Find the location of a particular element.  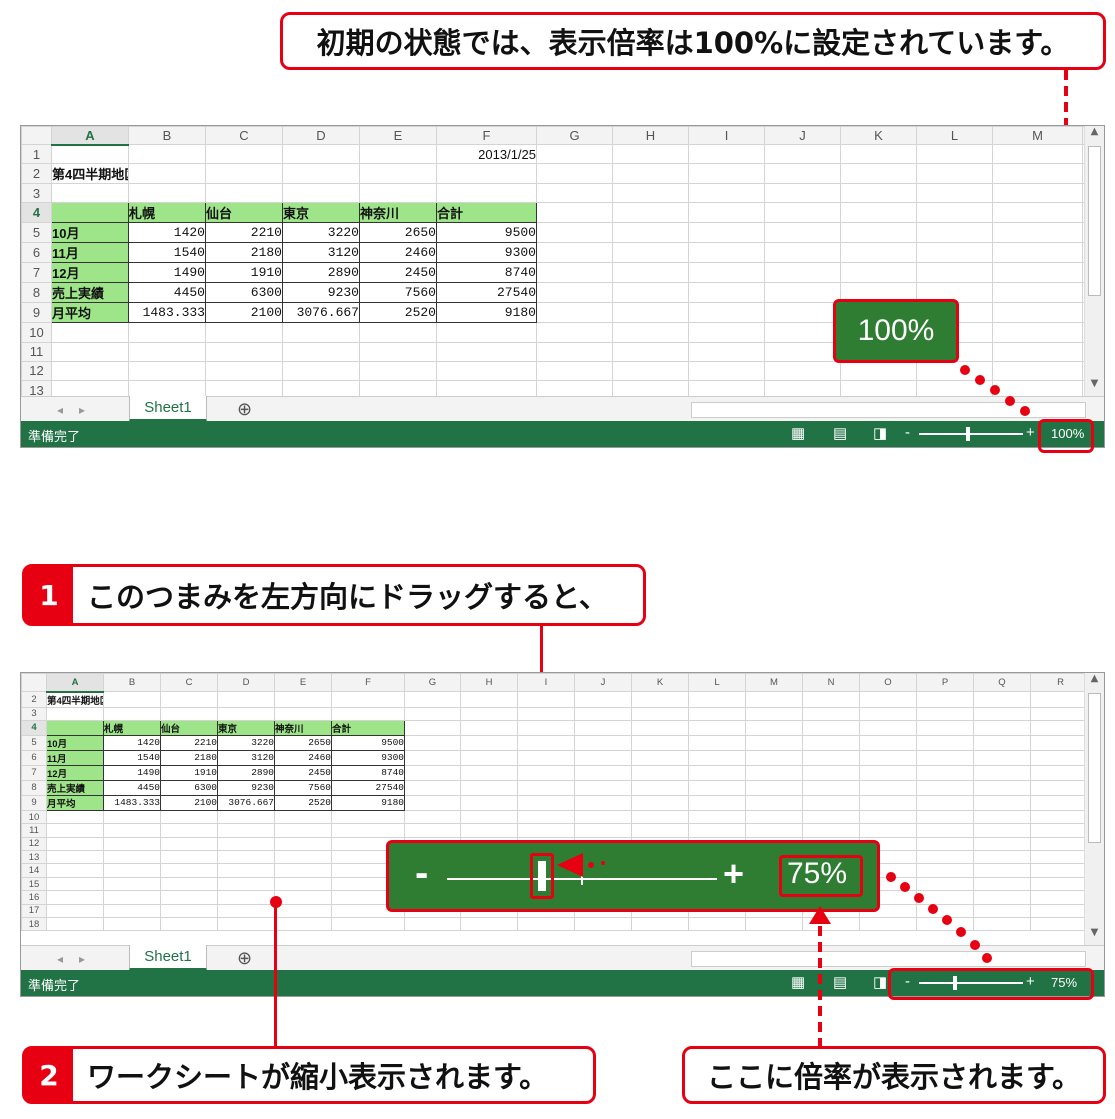

zoom-slider-thumb is located at coordinates (968, 434).